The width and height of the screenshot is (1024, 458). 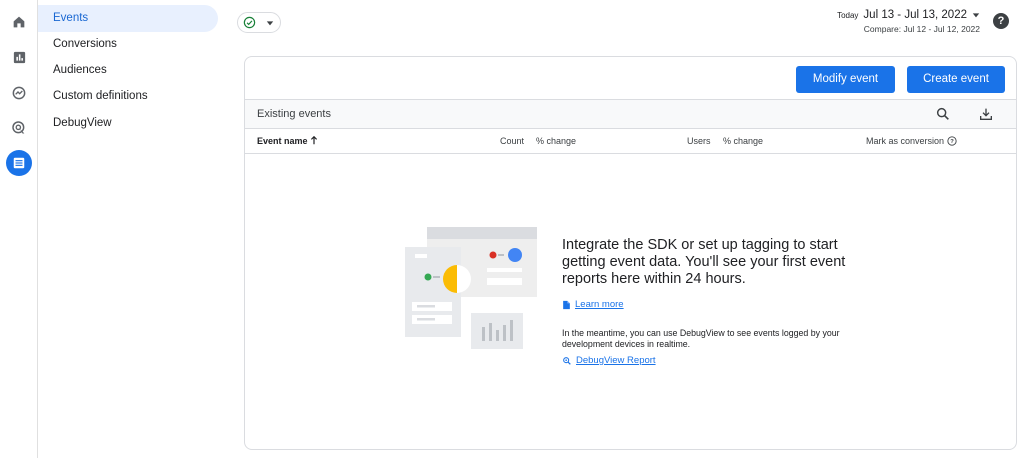 I want to click on configure-icon, so click(x=19, y=163).